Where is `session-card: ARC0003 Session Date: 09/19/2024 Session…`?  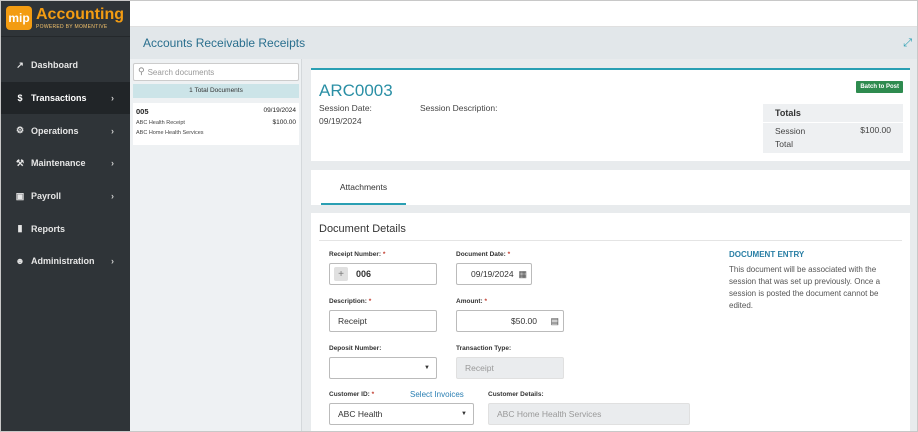
session-card: ARC0003 Session Date: 09/19/2024 Session… is located at coordinates (610, 114).